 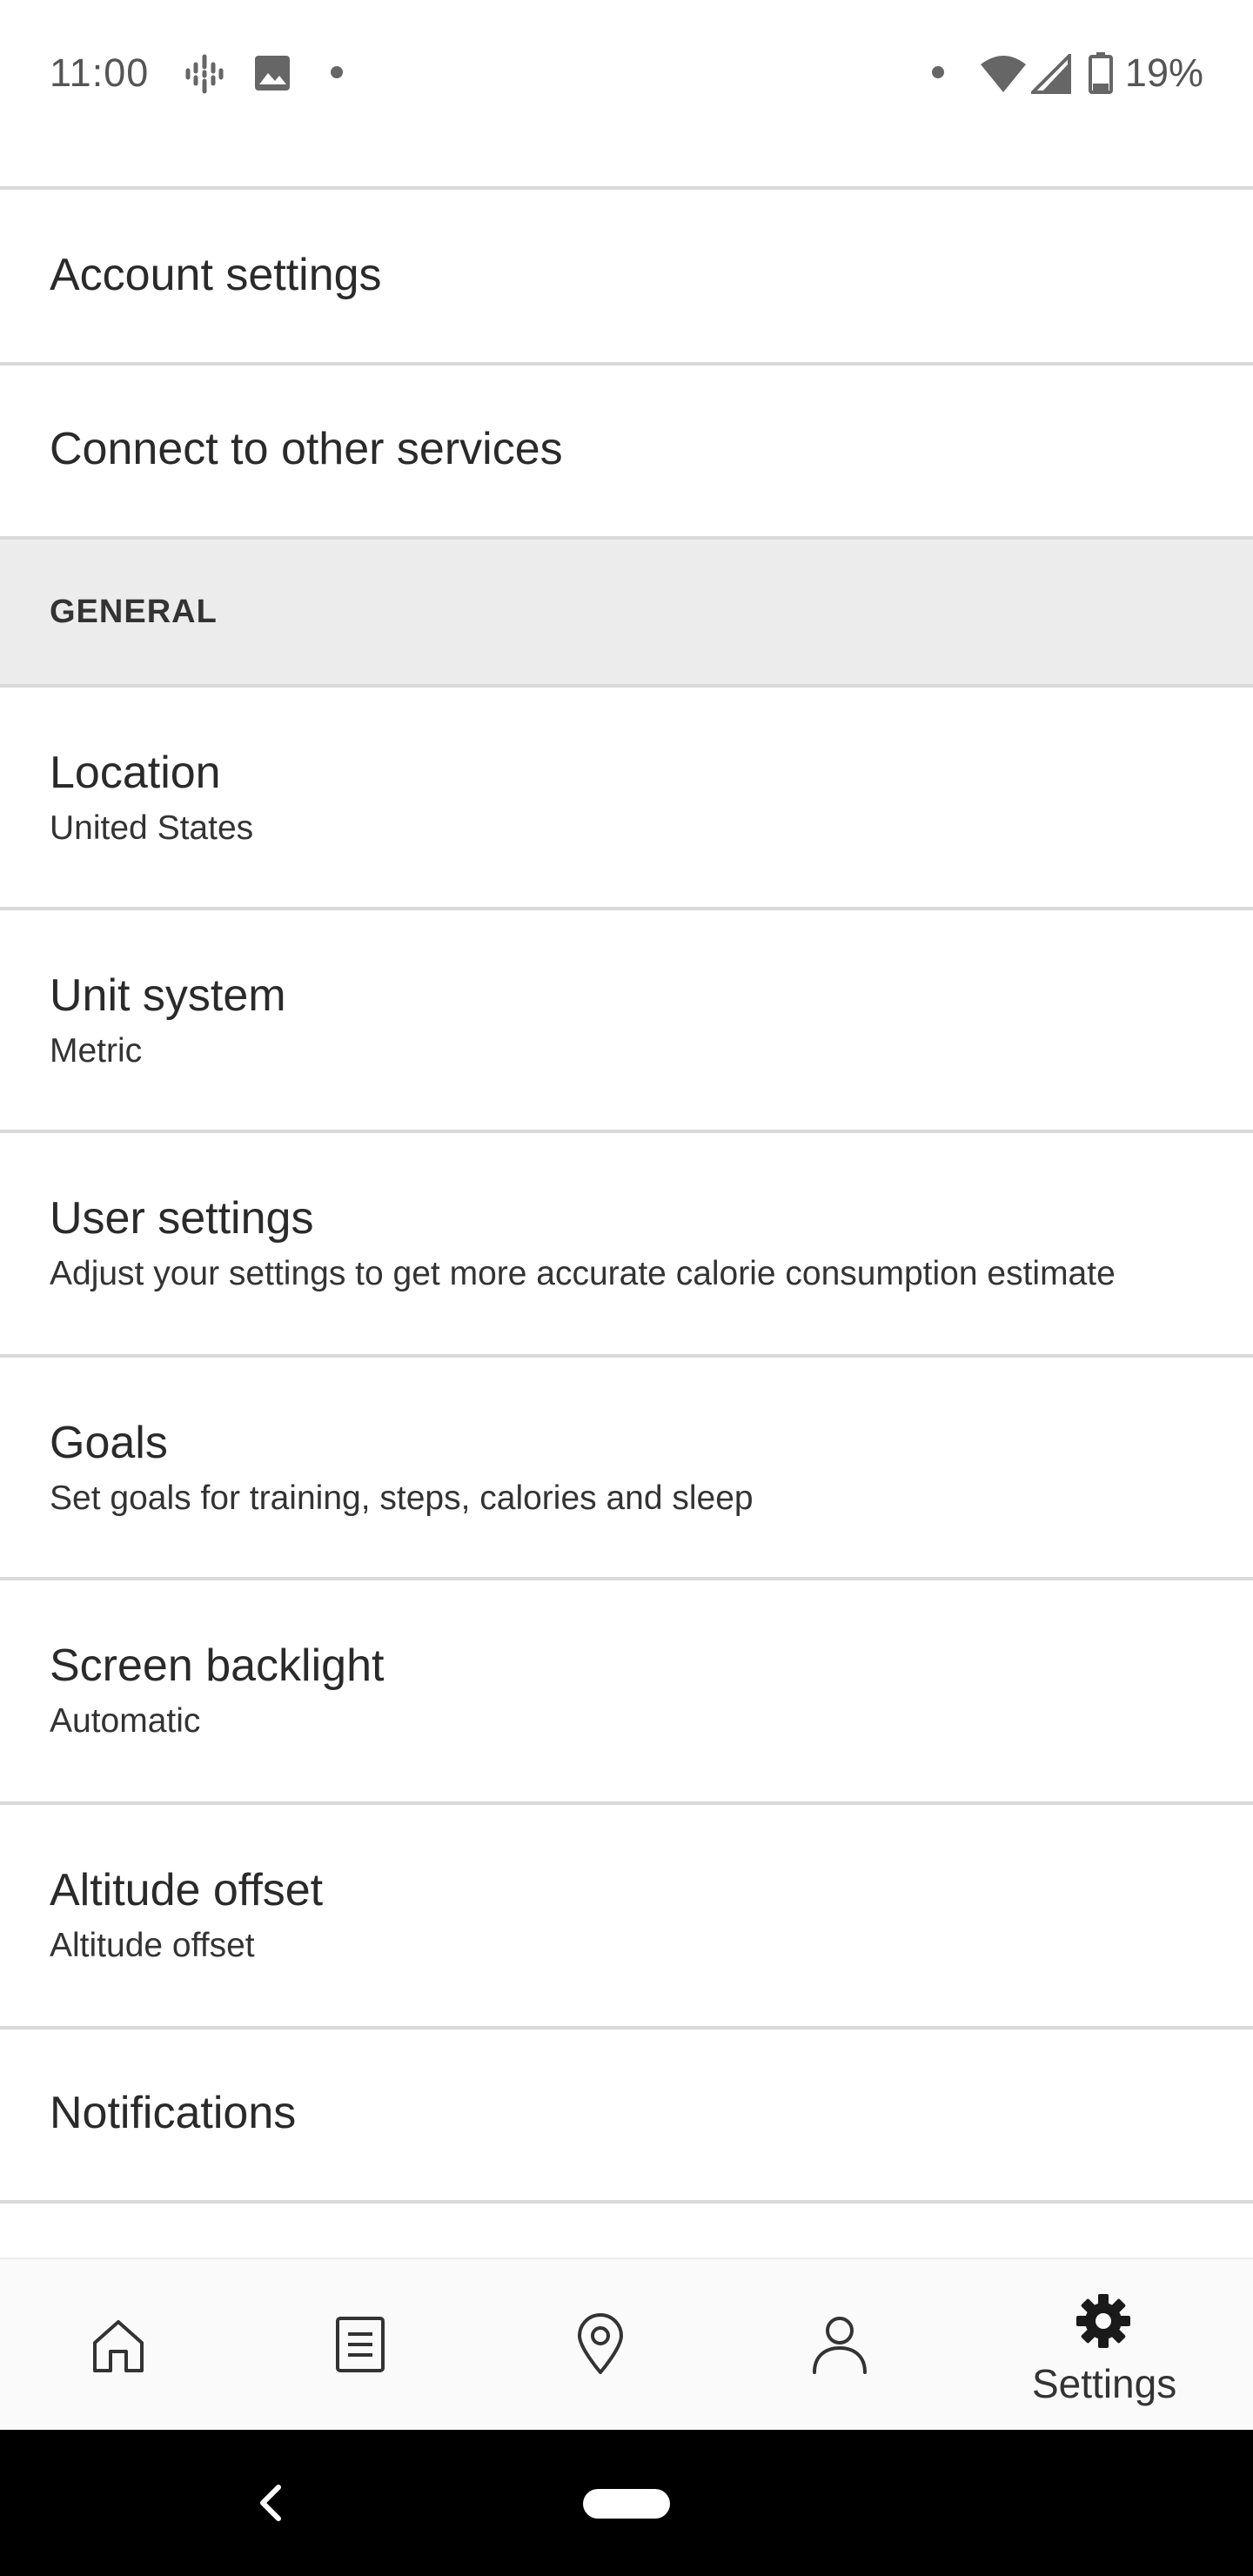 I want to click on nav-home, so click(x=119, y=2345).